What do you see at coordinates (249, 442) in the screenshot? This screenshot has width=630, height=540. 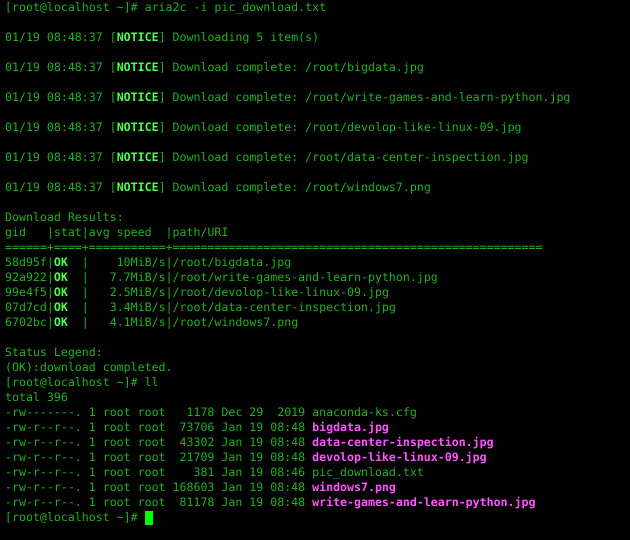 I see `terminal-line: -rw-r--r--. 1 root root 43302 Jan 19 08:48 data-center-inspection.jpg` at bounding box center [249, 442].